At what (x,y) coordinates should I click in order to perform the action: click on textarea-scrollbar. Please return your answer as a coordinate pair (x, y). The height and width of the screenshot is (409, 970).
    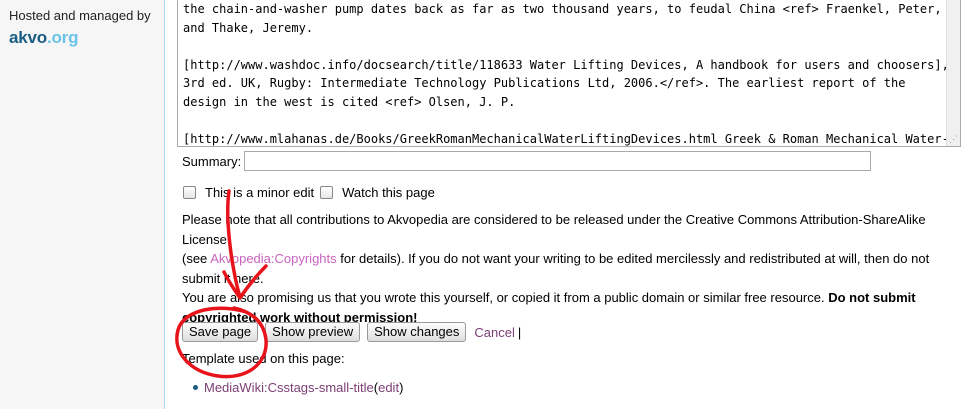
    Looking at the image, I should click on (953, 73).